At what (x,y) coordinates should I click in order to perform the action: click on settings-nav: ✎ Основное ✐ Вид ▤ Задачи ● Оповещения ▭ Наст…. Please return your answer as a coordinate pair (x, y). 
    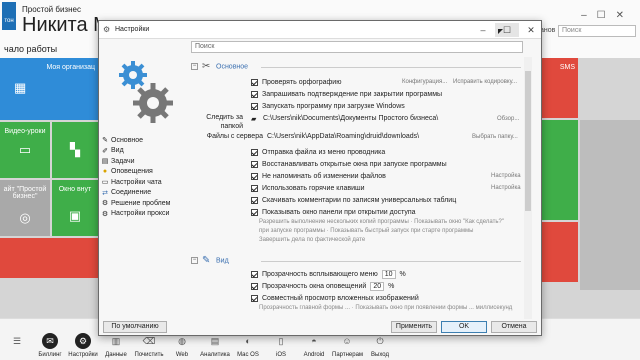
    Looking at the image, I should click on (151, 177).